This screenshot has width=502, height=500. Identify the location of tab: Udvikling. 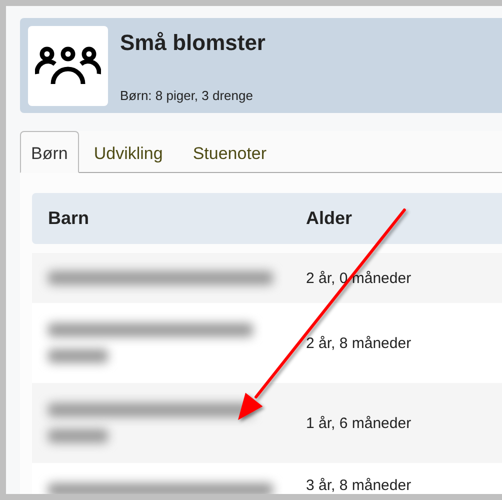
(128, 152).